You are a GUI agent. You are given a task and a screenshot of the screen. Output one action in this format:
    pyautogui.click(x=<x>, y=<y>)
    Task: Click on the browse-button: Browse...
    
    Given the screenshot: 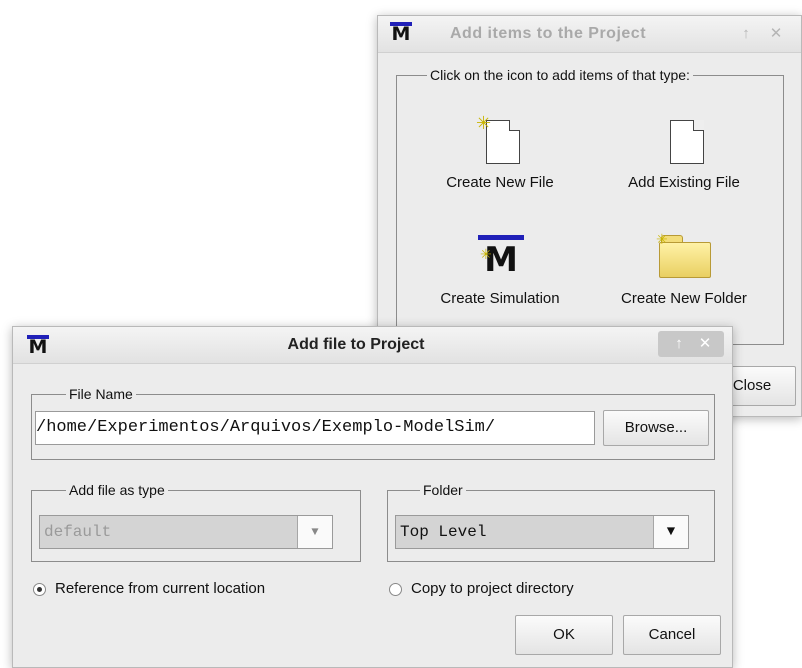 What is the action you would take?
    pyautogui.click(x=656, y=428)
    